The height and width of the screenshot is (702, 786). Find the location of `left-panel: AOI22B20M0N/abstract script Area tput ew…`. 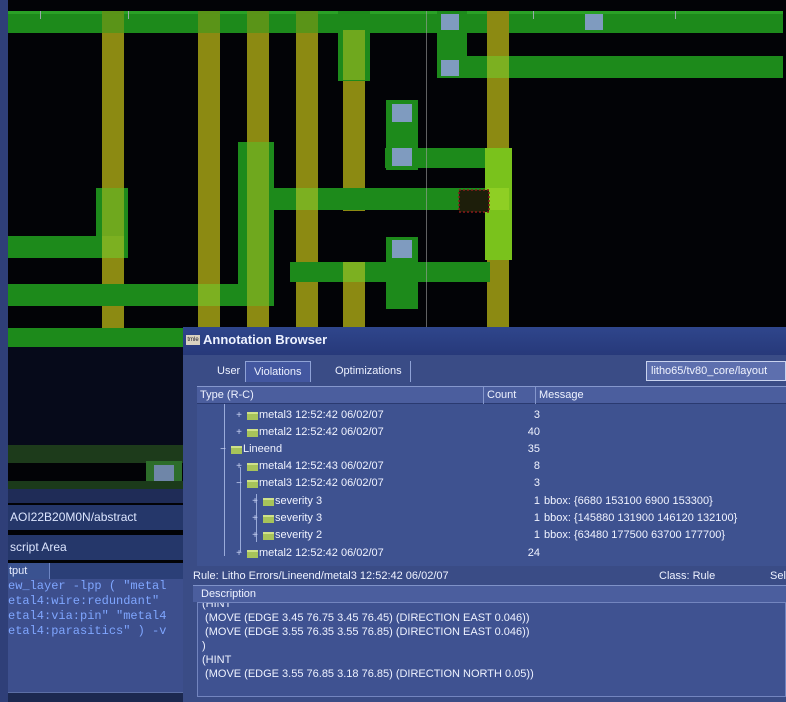

left-panel: AOI22B20M0N/abstract script Area tput ew… is located at coordinates (95, 513).